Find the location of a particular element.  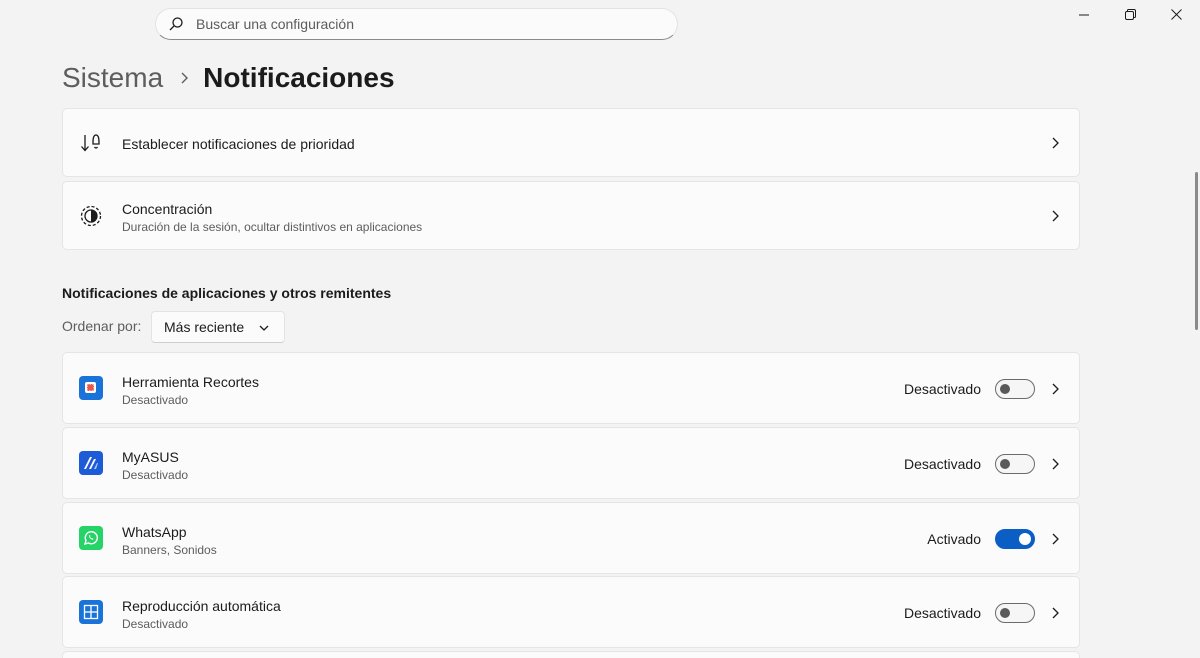

restore-button is located at coordinates (1130, 16).